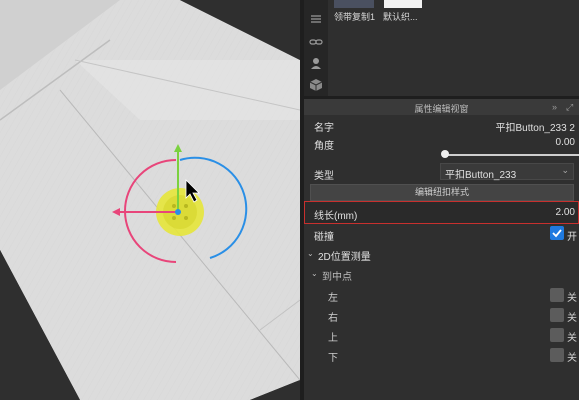 The height and width of the screenshot is (400, 579). I want to click on collapse-icon: », so click(554, 107).